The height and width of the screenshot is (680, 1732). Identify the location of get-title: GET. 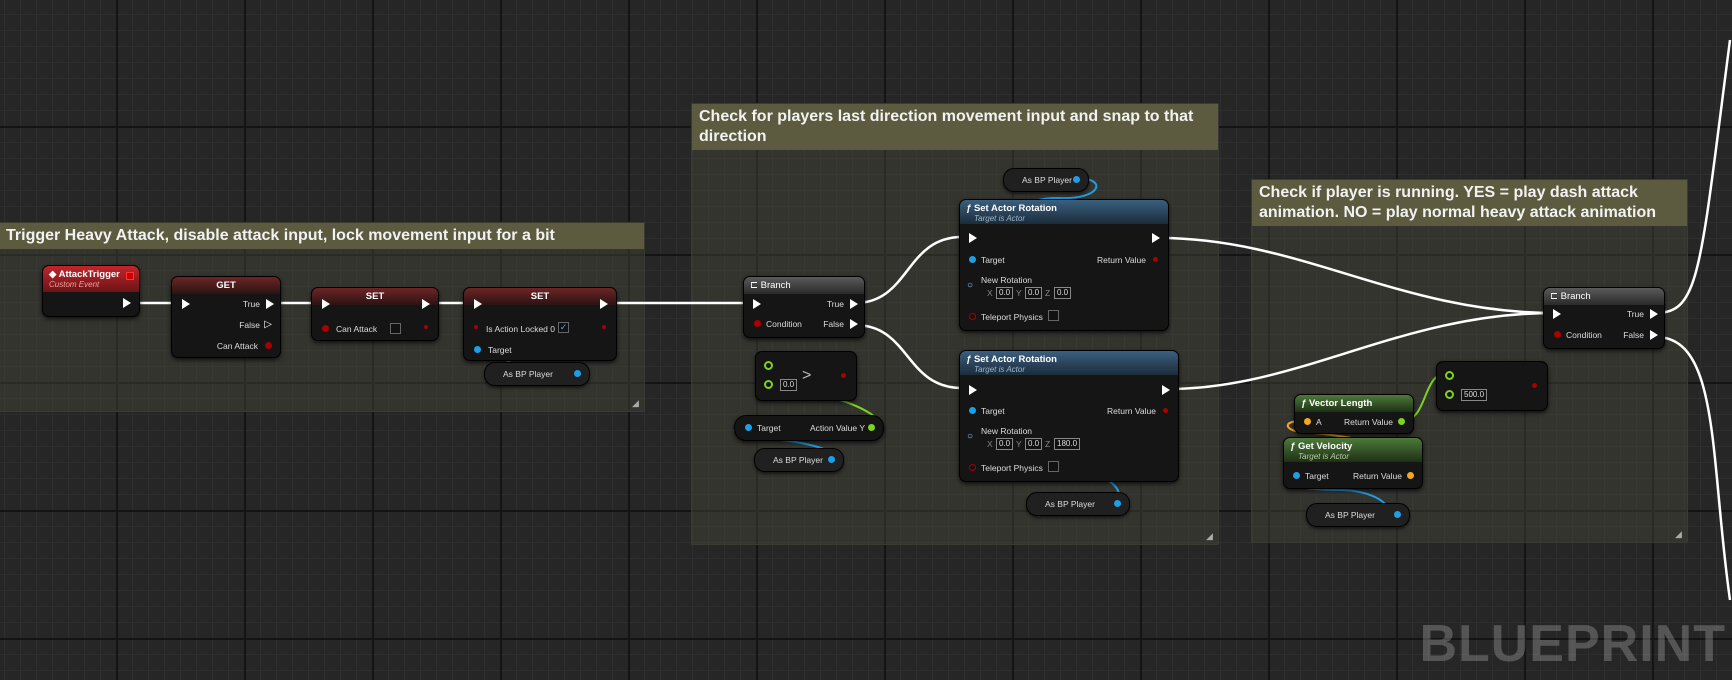
(226, 285).